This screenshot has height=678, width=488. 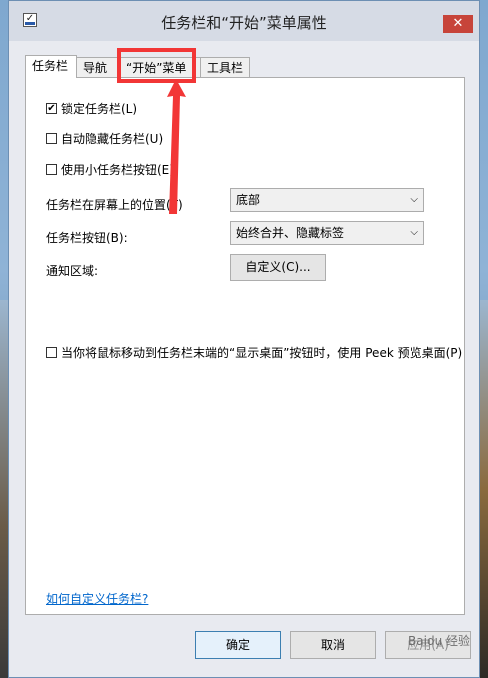 What do you see at coordinates (156, 65) in the screenshot?
I see `annotation-highlight-box` at bounding box center [156, 65].